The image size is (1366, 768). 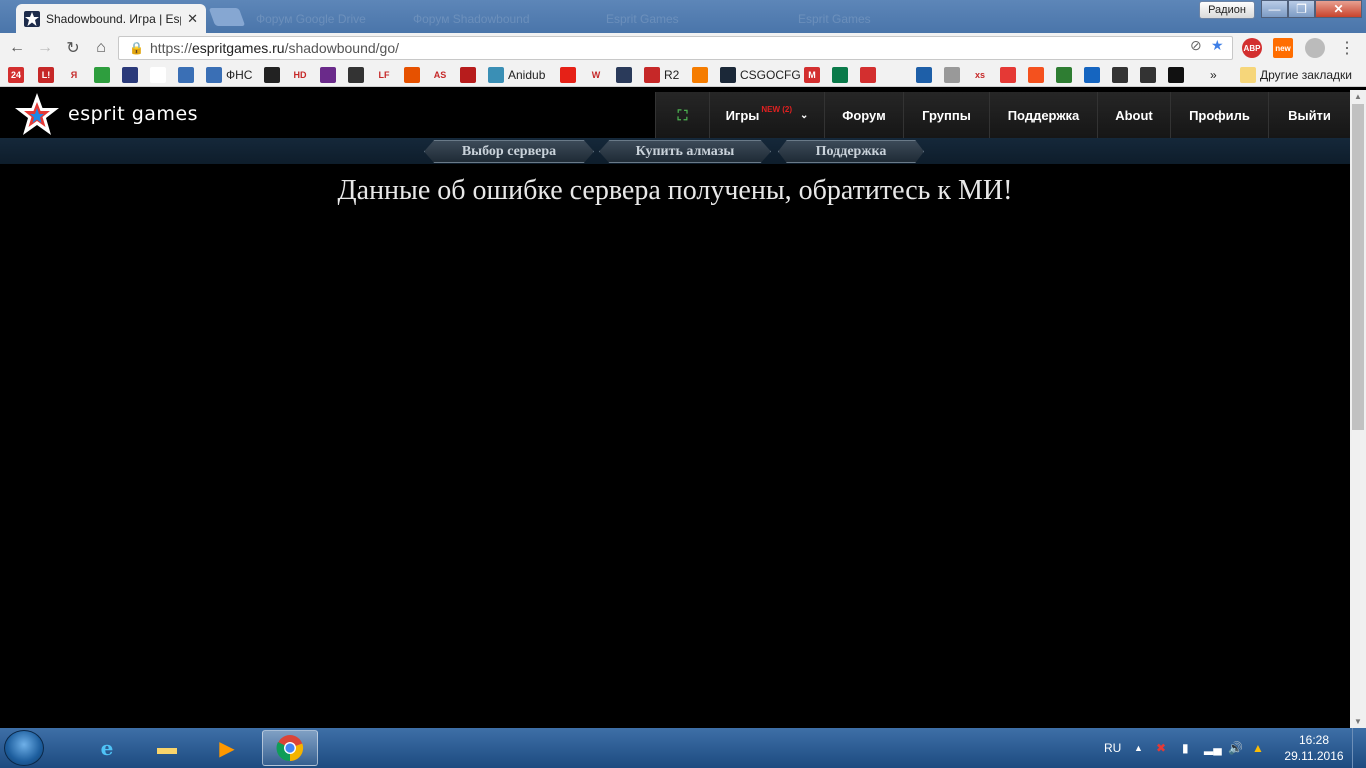 I want to click on new-extension-icon: new, so click(x=1283, y=48).